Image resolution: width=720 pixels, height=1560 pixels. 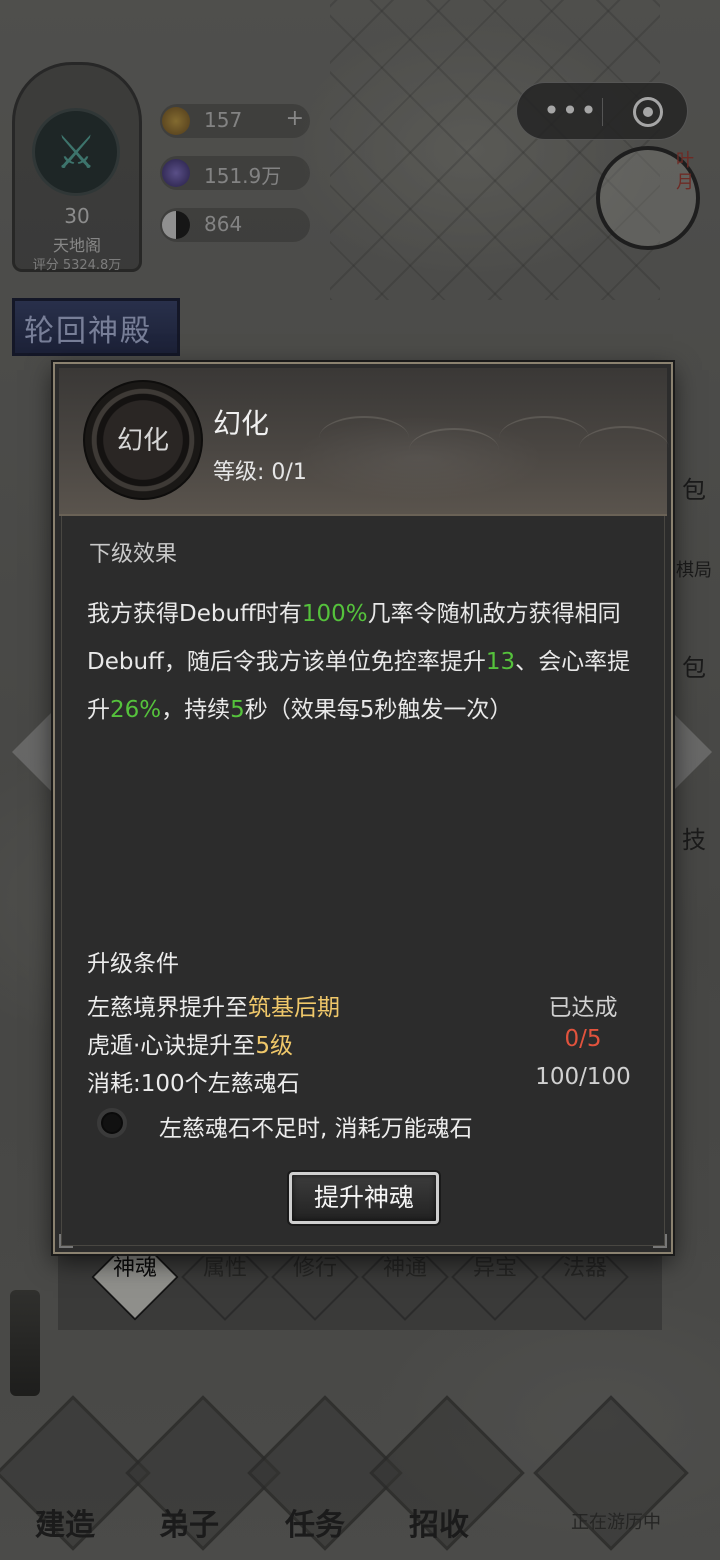 I want to click on next-level-effect-title: 下级效果, so click(x=133, y=554).